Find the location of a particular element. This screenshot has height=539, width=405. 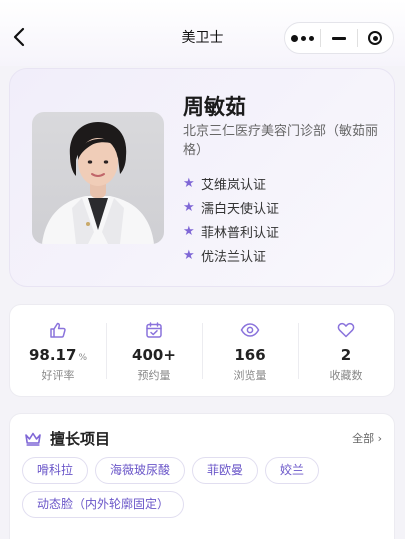

doctor-name: 周敏茹 is located at coordinates (214, 107).